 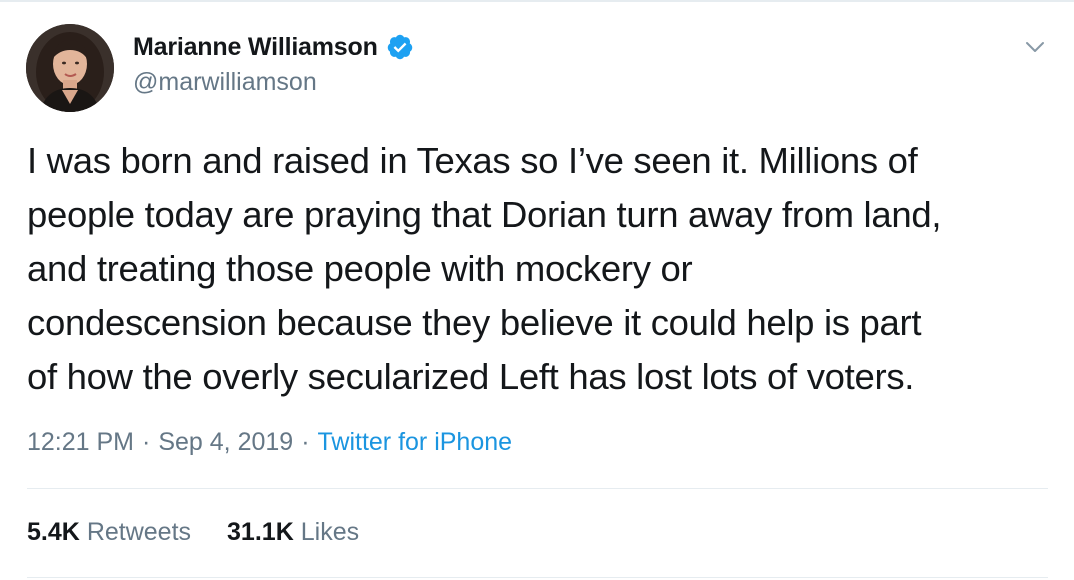 I want to click on author-name-row: Marianne Williamson, so click(x=273, y=47).